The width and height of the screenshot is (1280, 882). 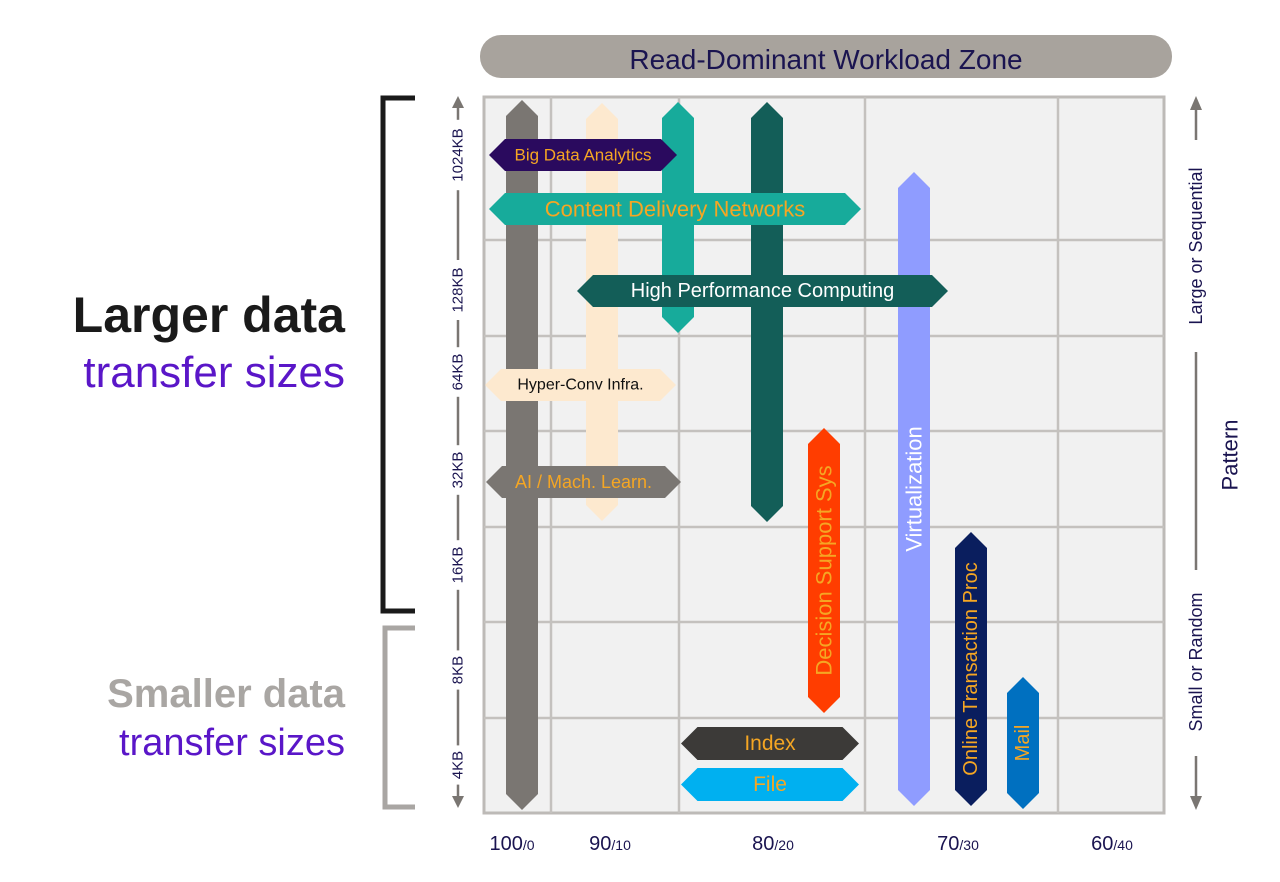 I want to click on right-axis-pattern-label: Pattern, so click(x=1230, y=455).